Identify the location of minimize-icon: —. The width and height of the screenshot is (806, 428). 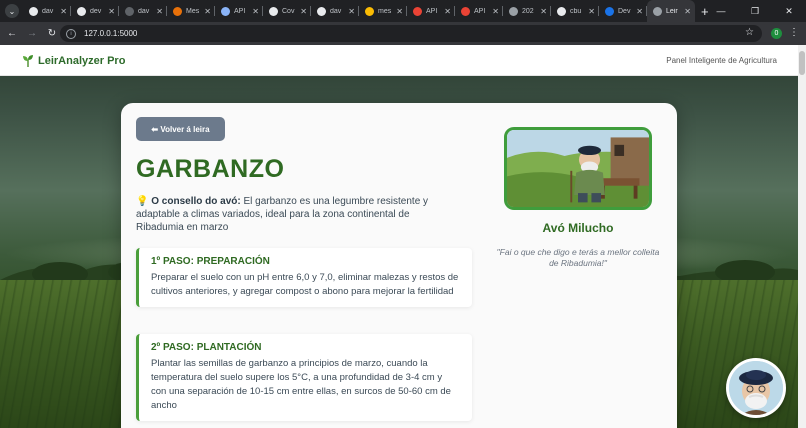
(721, 11).